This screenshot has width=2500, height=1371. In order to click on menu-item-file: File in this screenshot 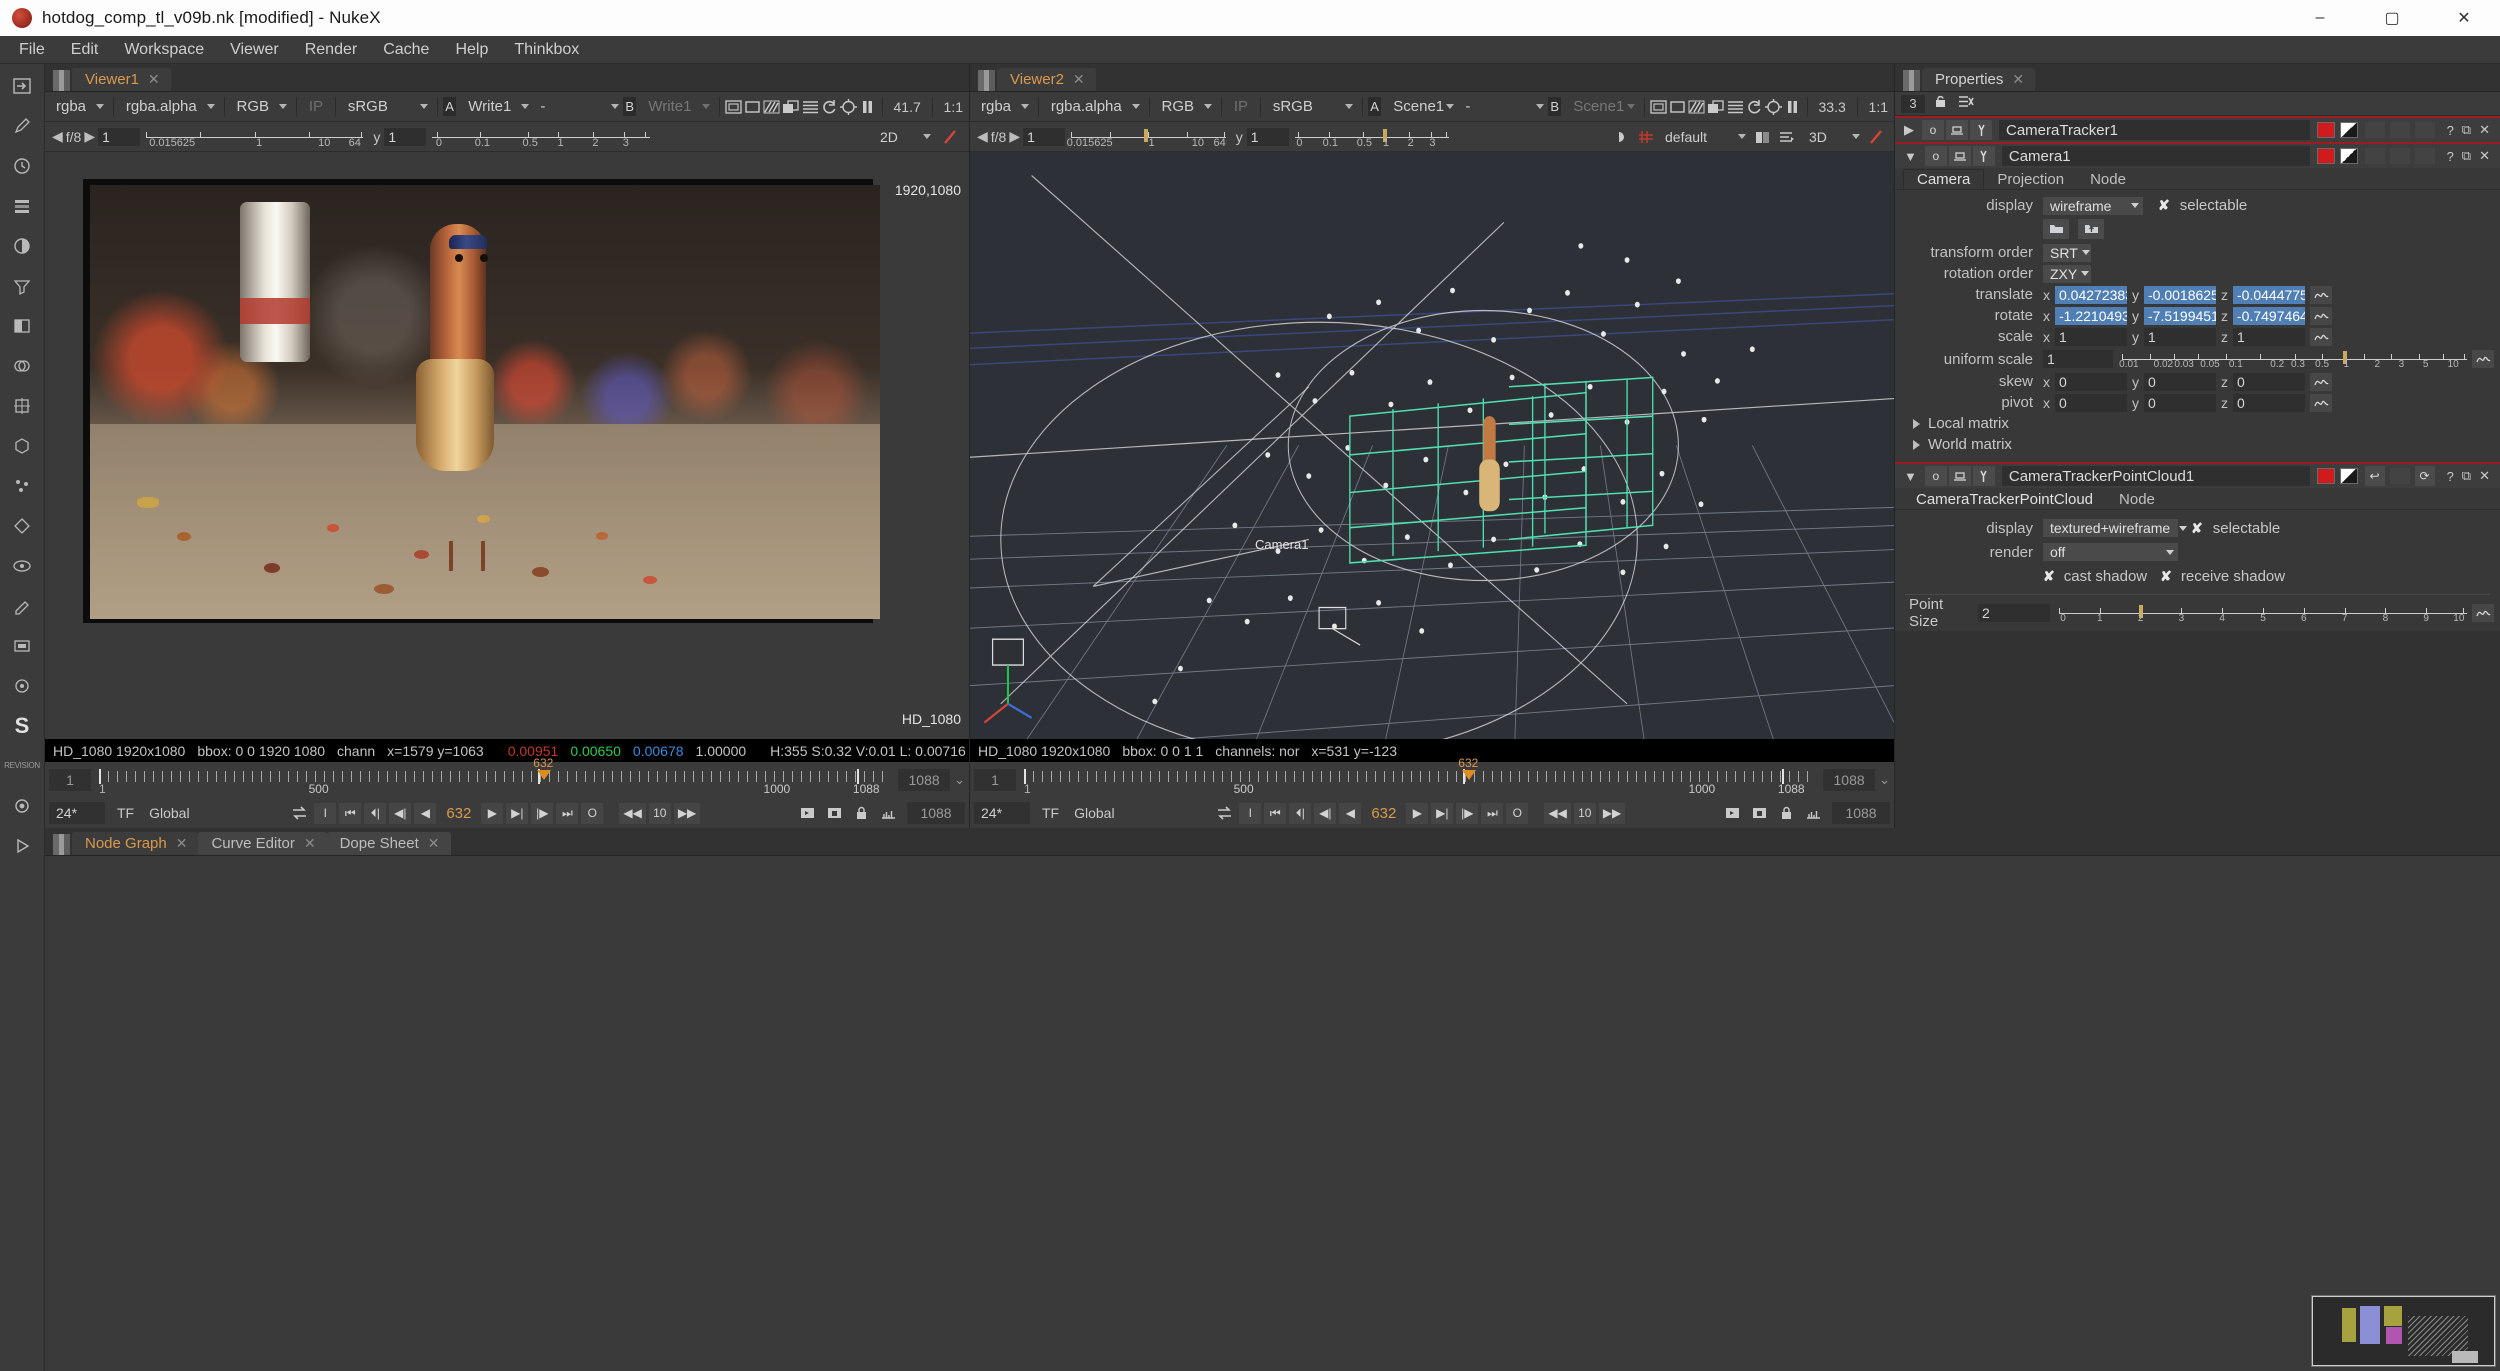, I will do `click(32, 50)`.